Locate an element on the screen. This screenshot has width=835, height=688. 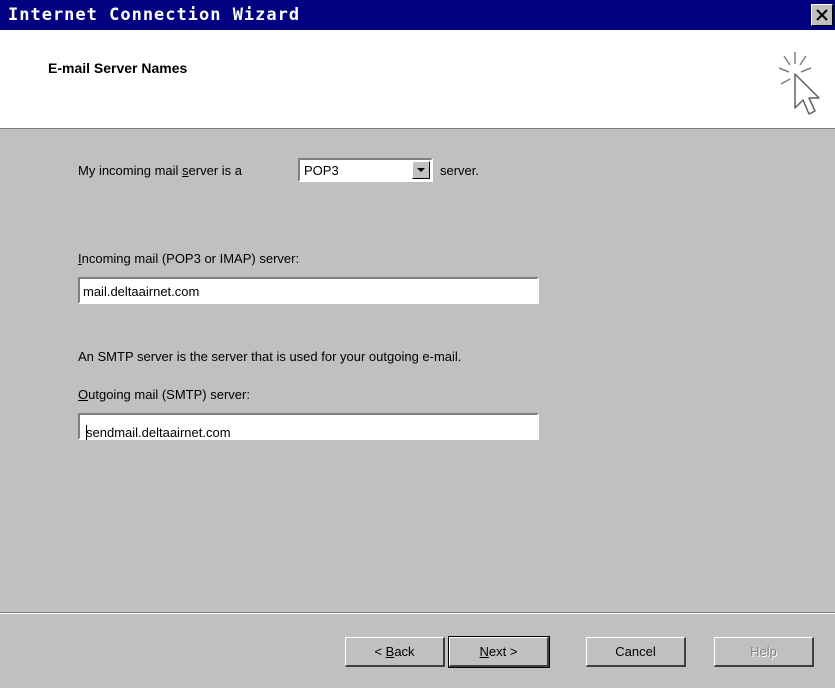
incoming-type-label: My incoming mail server is a is located at coordinates (160, 170).